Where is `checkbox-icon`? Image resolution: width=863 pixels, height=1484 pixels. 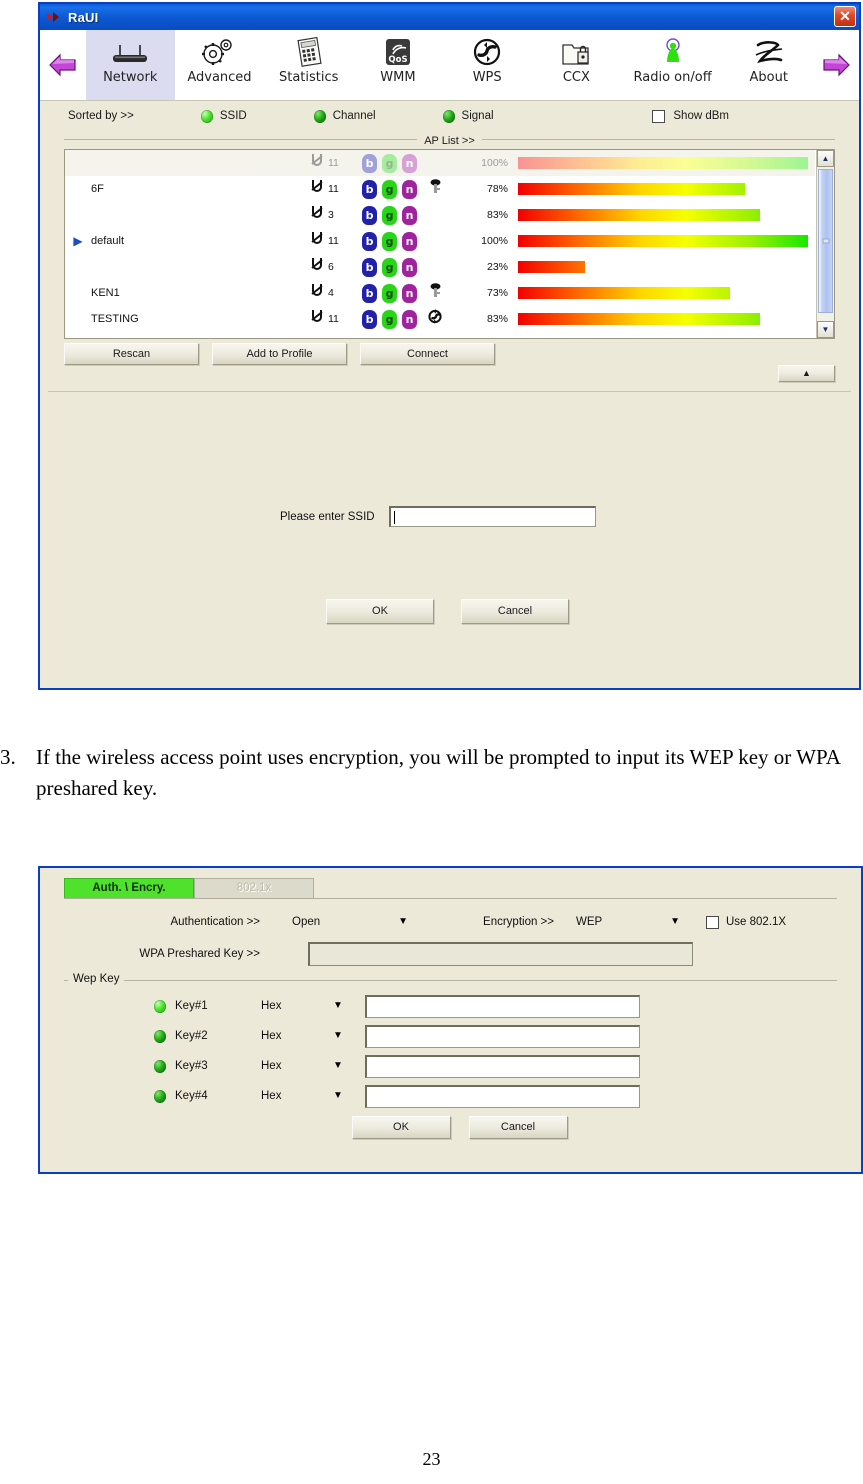
checkbox-icon is located at coordinates (712, 922).